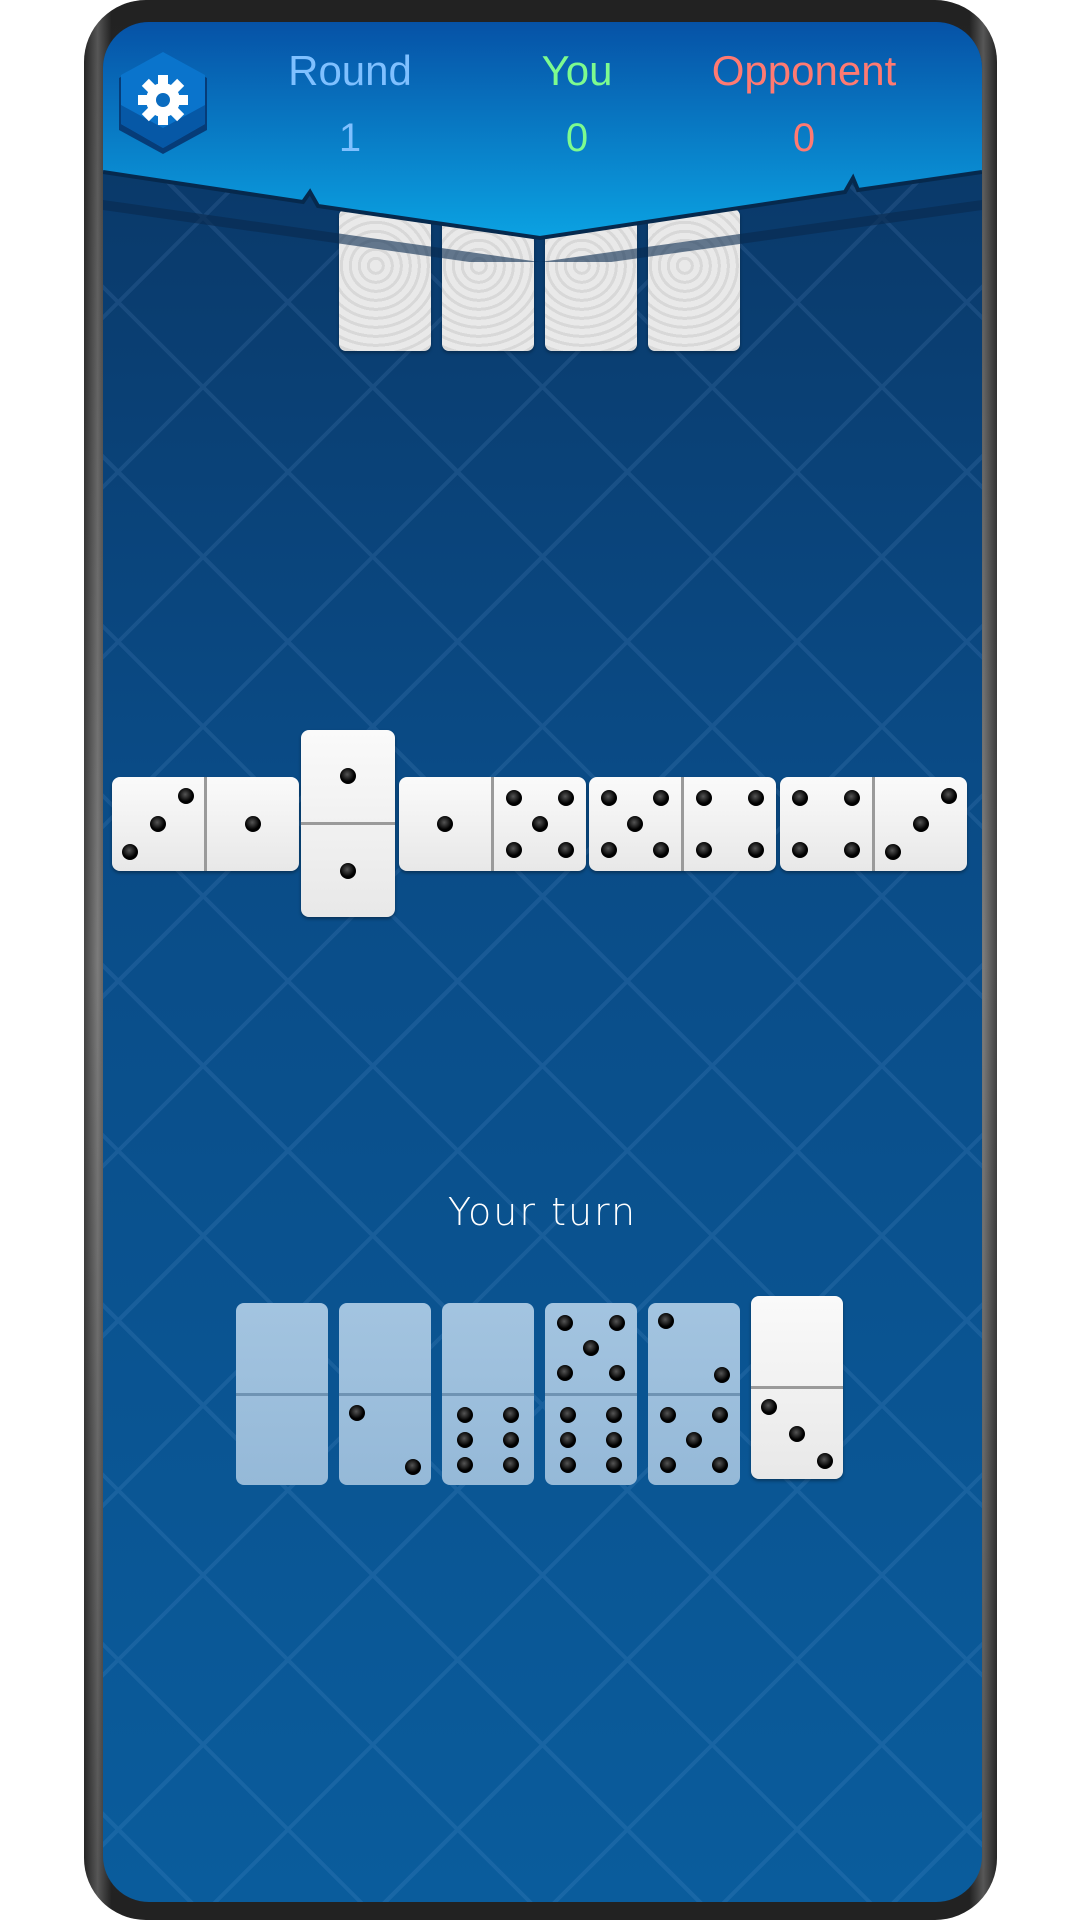  Describe the element at coordinates (577, 70) in the screenshot. I see `you-label: You` at that location.